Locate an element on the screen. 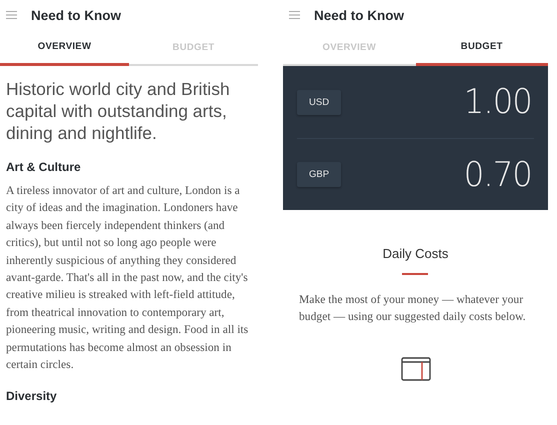 The image size is (557, 425). currency-code: USD is located at coordinates (319, 102).